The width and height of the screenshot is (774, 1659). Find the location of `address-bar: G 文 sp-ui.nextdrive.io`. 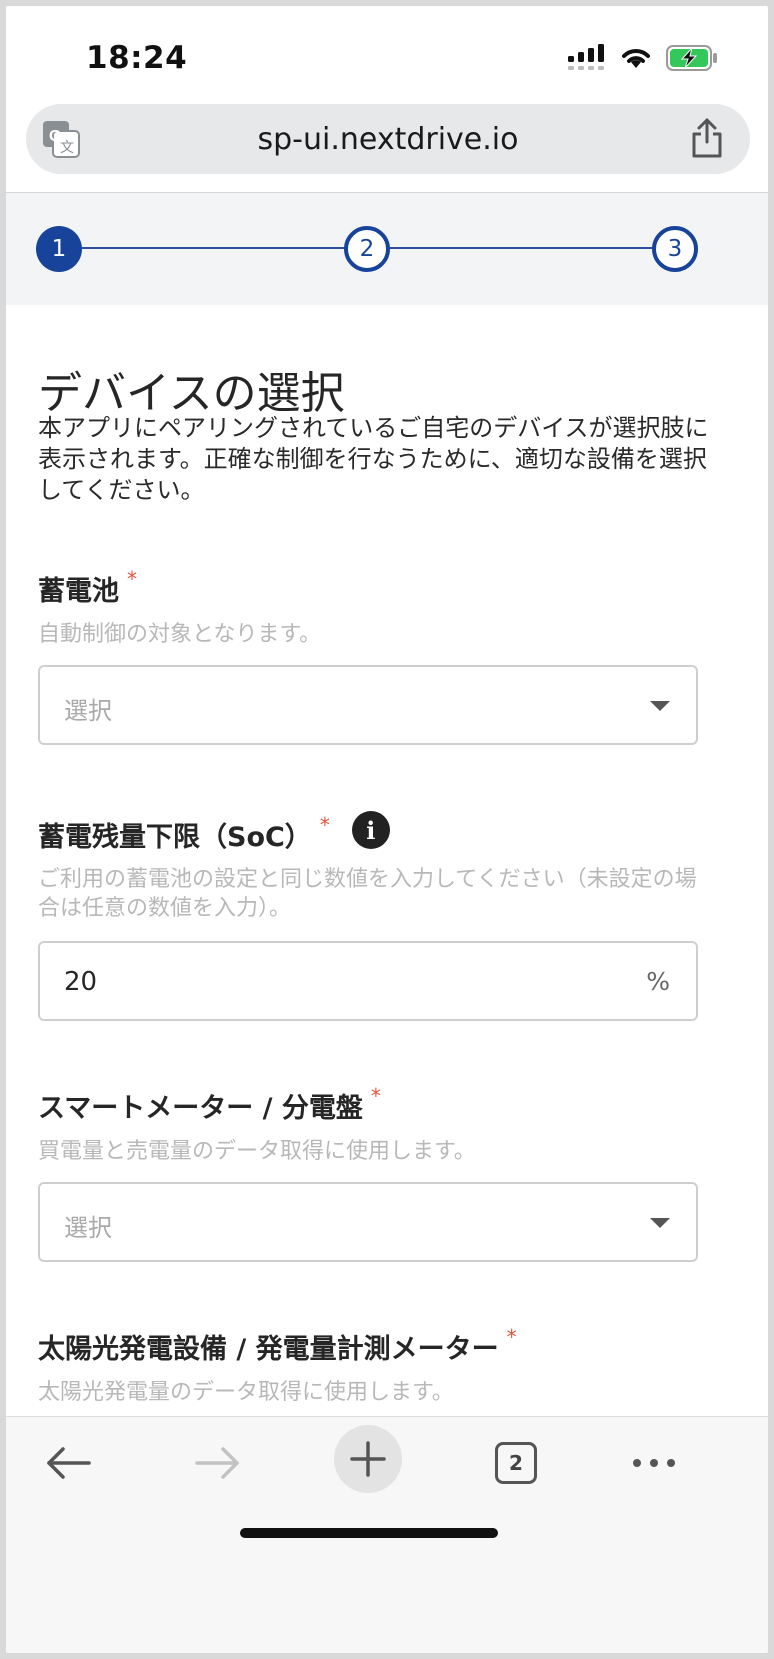

address-bar: G 文 sp-ui.nextdrive.io is located at coordinates (388, 139).